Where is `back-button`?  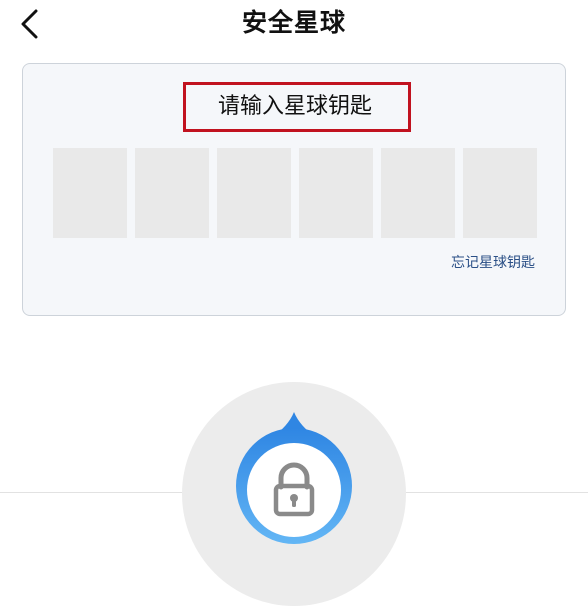
back-button is located at coordinates (30, 24).